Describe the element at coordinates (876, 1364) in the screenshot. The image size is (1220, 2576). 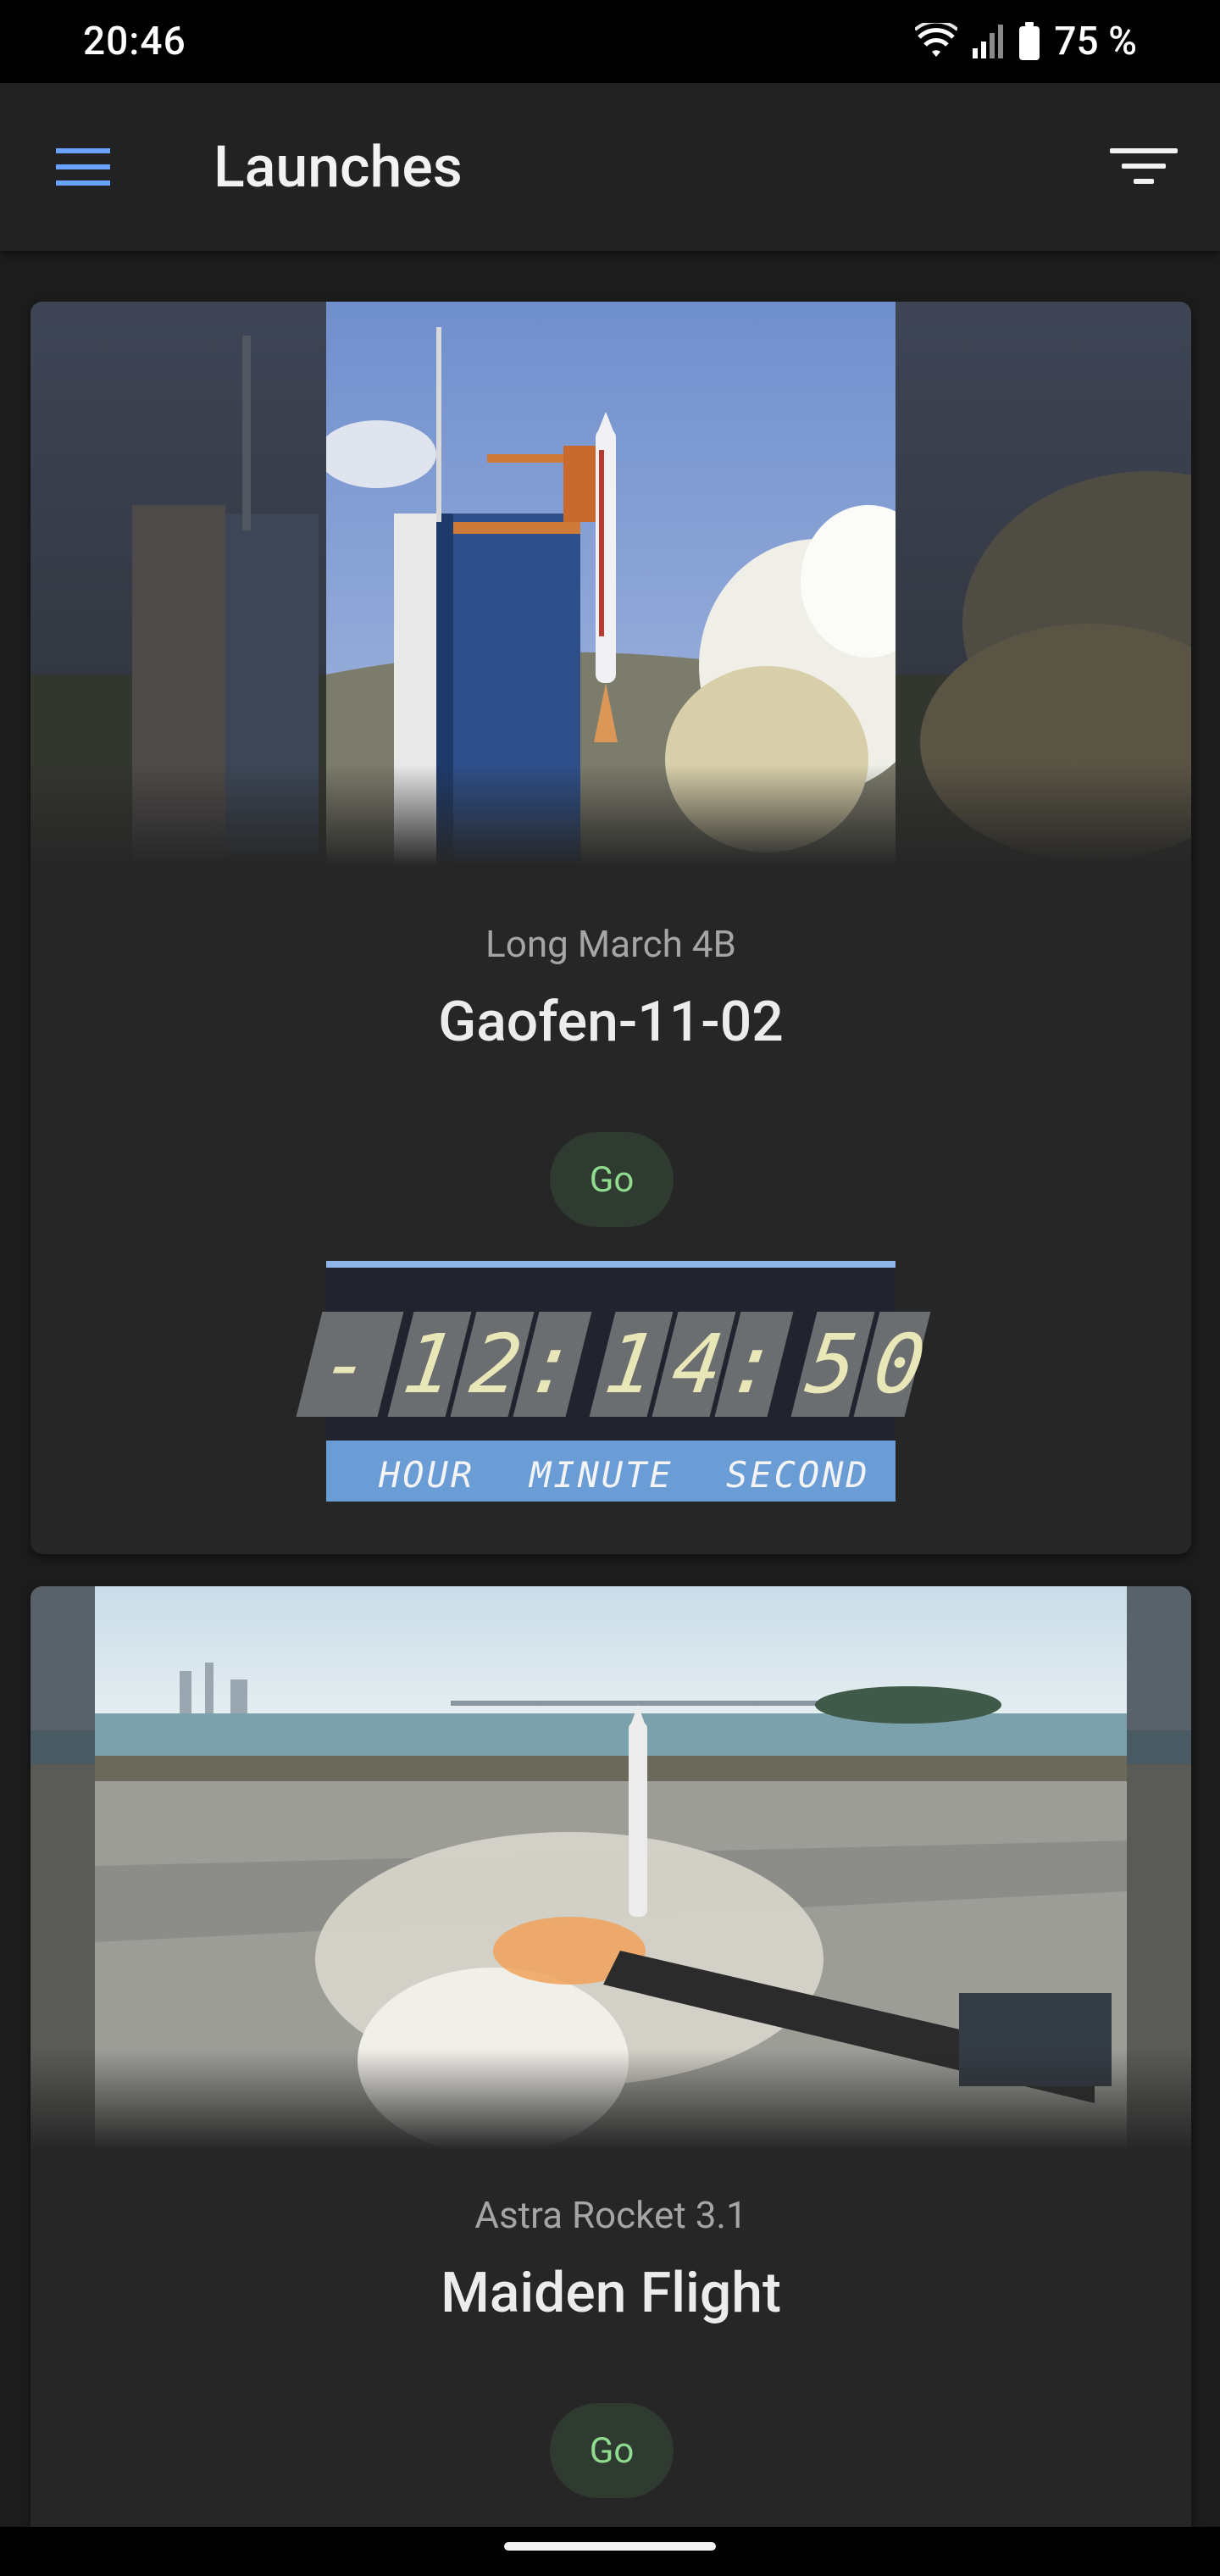
I see `countdown-seconds: 50` at that location.